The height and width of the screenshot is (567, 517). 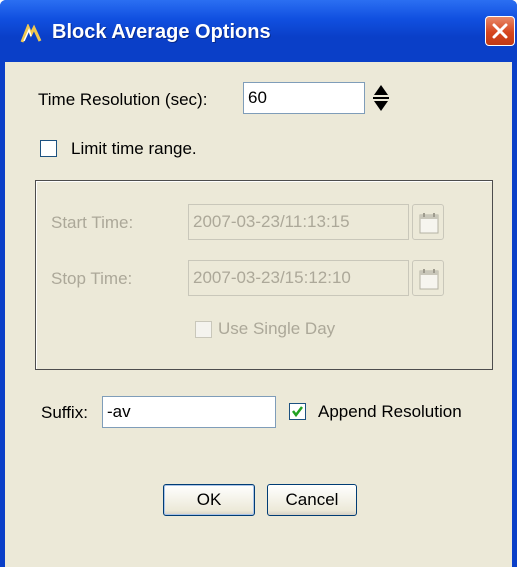 I want to click on start-time-calendar-button, so click(x=428, y=222).